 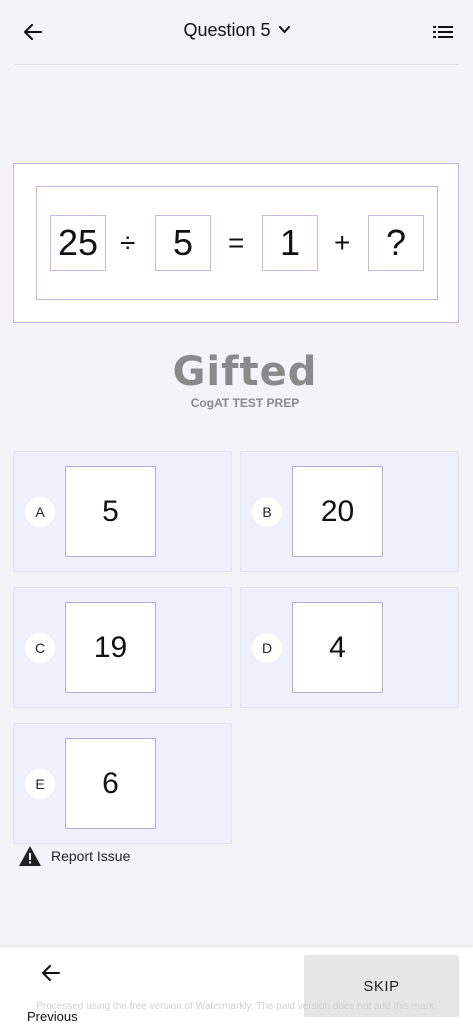 What do you see at coordinates (236, 64) in the screenshot?
I see `header-divider` at bounding box center [236, 64].